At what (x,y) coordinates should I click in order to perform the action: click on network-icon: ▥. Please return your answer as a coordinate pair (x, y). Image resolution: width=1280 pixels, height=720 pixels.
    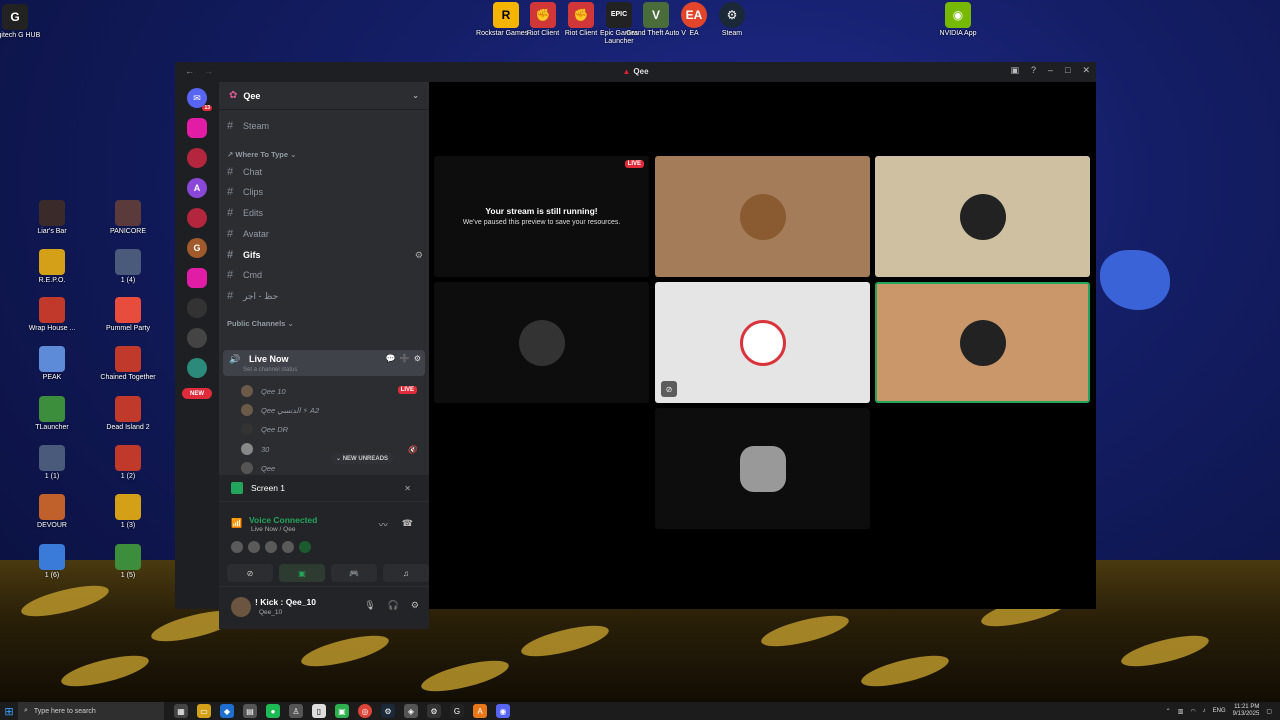
    Looking at the image, I should click on (1181, 711).